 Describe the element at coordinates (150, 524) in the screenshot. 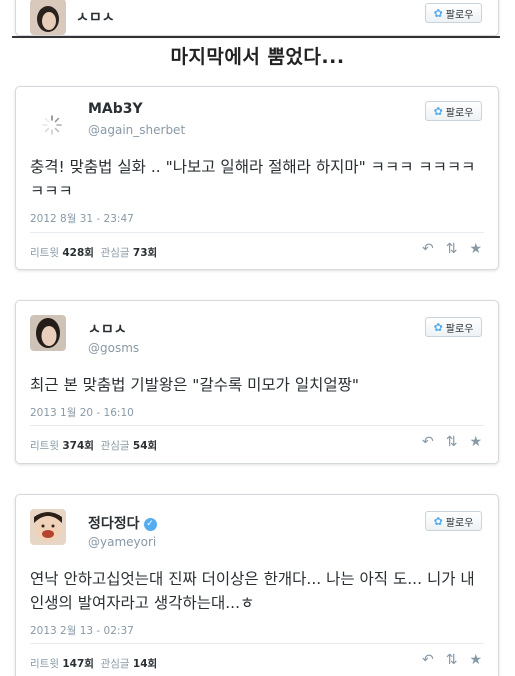

I see `verified-badge-icon: ✓` at that location.